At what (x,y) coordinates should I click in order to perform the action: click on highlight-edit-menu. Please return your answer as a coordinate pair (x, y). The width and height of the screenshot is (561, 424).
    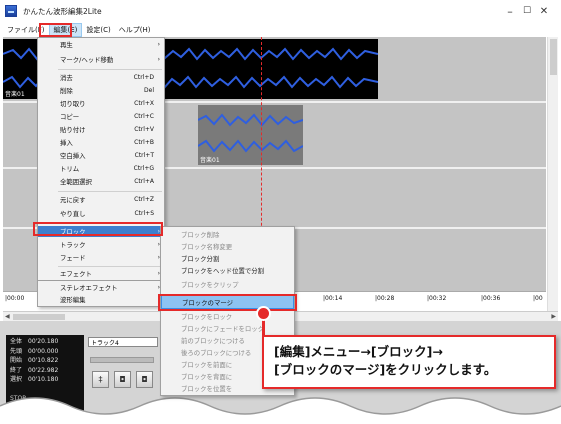
    Looking at the image, I should click on (55, 30).